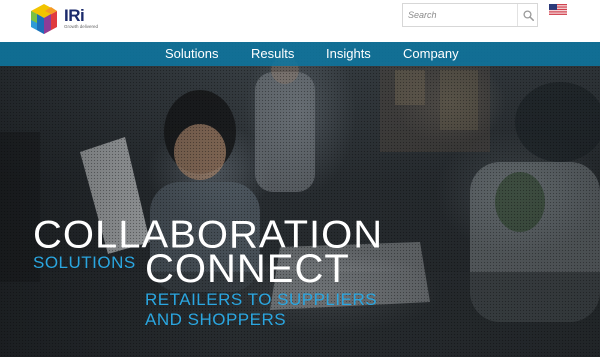 This screenshot has width=600, height=357. I want to click on search-box, so click(470, 15).